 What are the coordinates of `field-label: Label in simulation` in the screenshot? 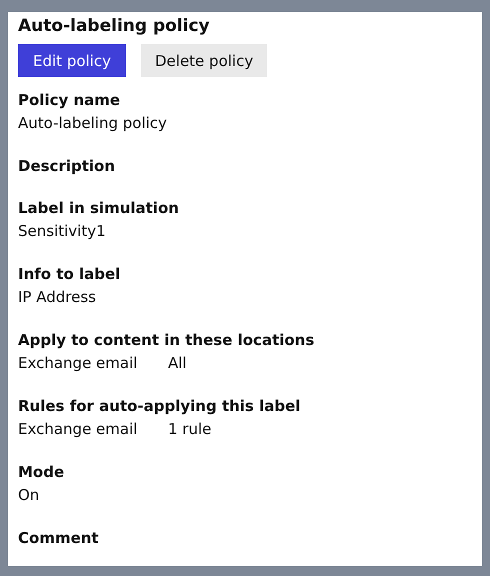 It's located at (99, 208).